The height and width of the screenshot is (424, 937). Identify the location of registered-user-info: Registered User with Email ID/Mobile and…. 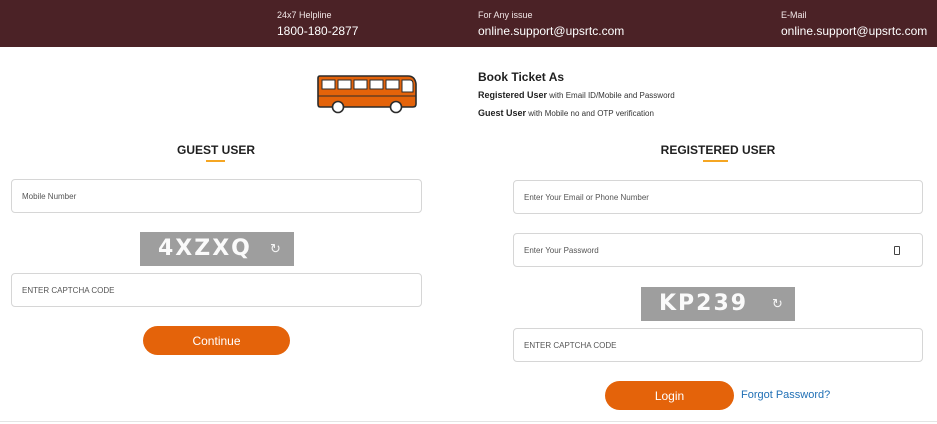
(576, 95).